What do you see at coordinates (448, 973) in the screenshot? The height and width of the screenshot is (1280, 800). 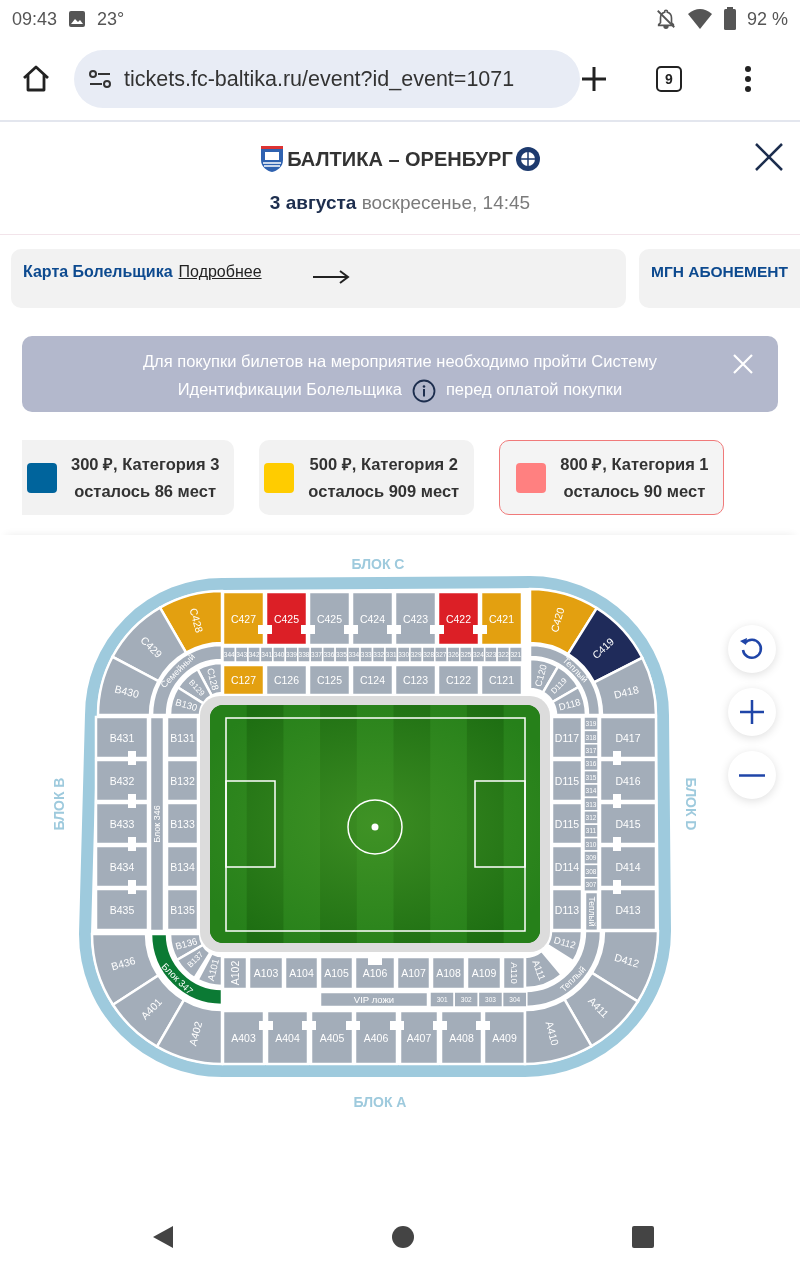 I see `seat-section: A108` at bounding box center [448, 973].